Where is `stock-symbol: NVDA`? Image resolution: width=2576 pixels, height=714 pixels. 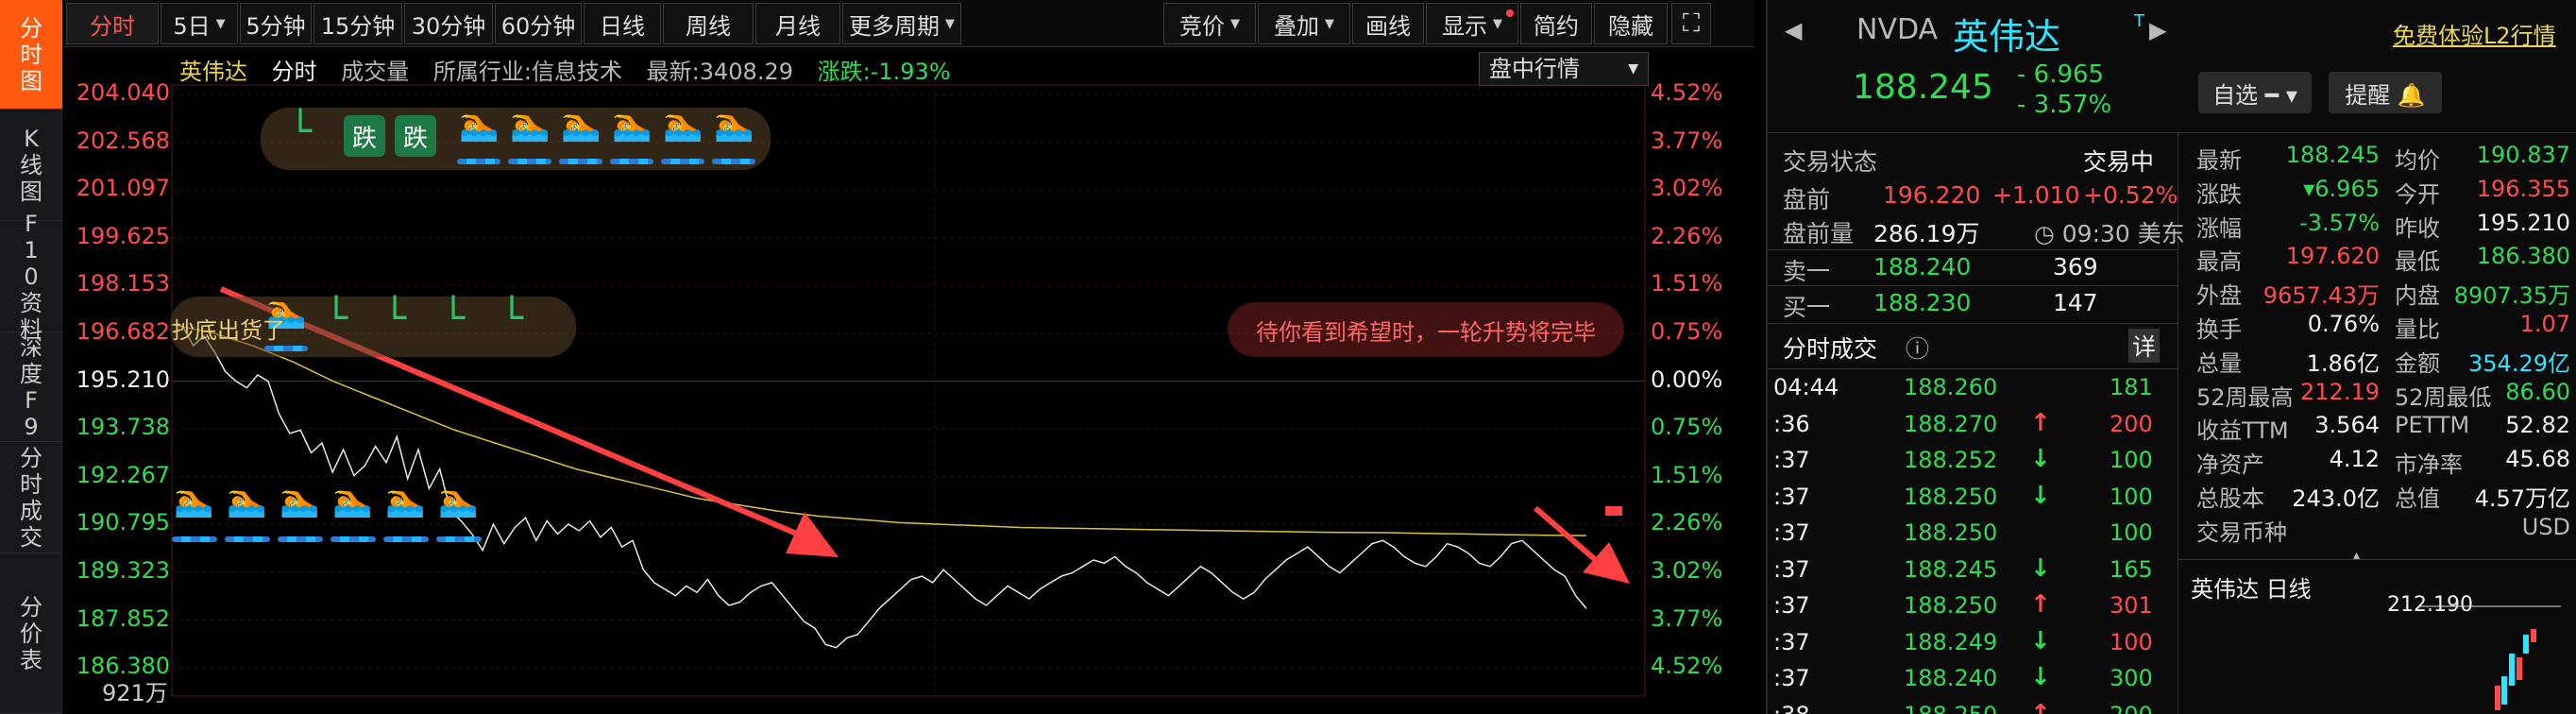
stock-symbol: NVDA is located at coordinates (1897, 29).